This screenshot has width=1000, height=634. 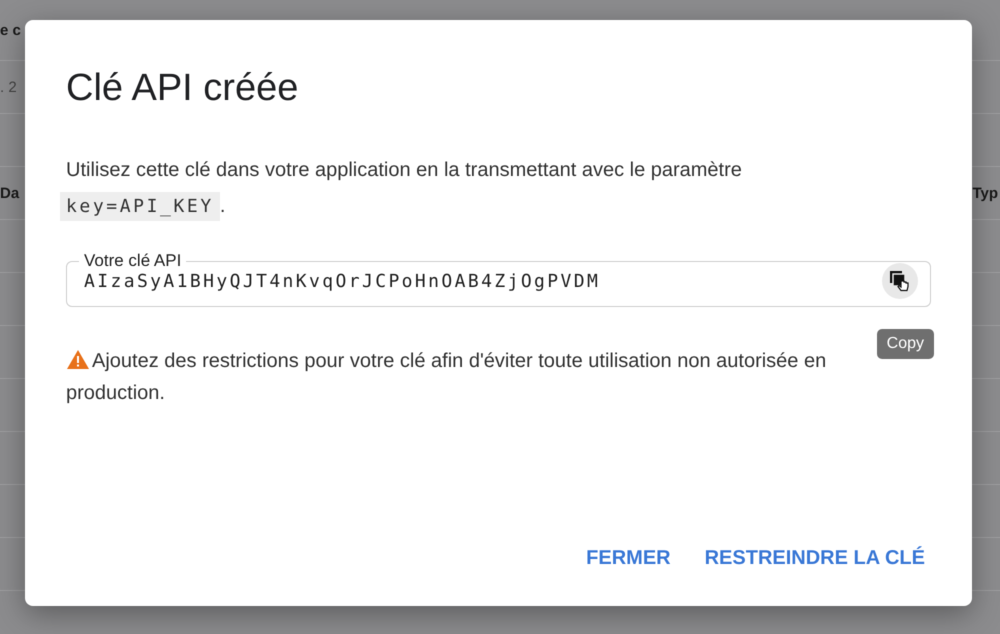 What do you see at coordinates (628, 558) in the screenshot?
I see `close-button: FERMER` at bounding box center [628, 558].